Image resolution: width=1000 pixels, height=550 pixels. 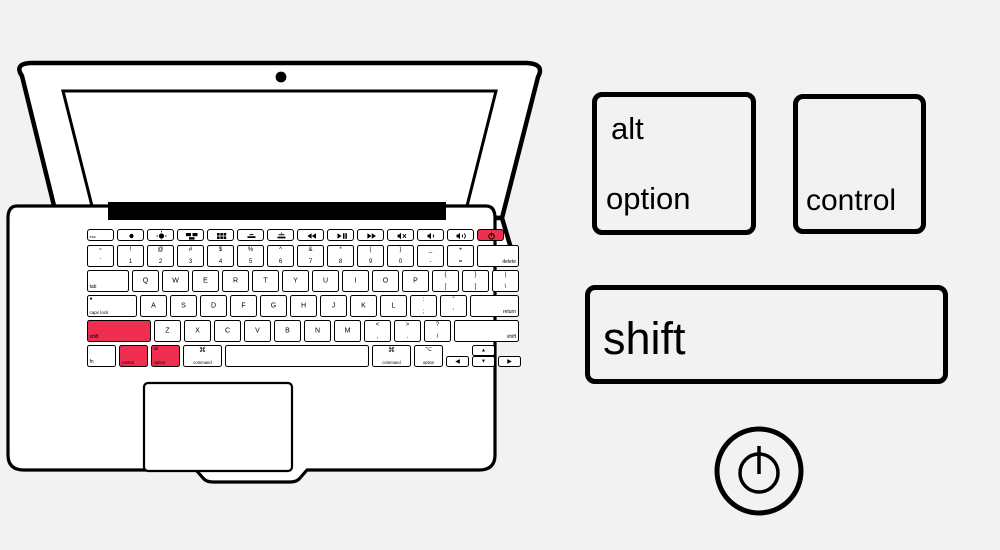 What do you see at coordinates (213, 306) in the screenshot?
I see `key-d: D` at bounding box center [213, 306].